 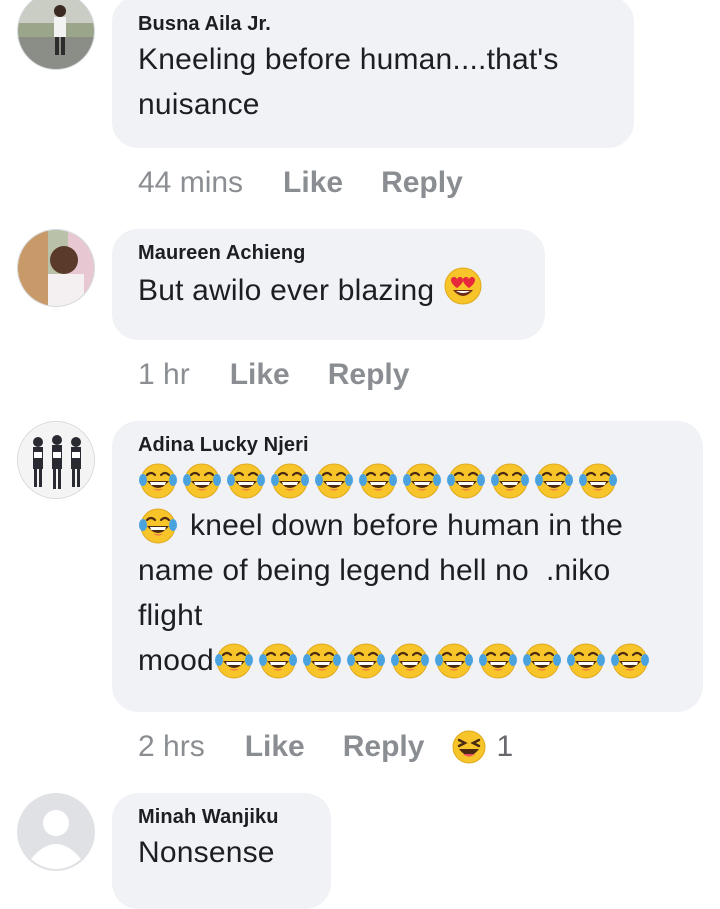 I want to click on author-name: Minah Wanjiku, so click(x=222, y=817).